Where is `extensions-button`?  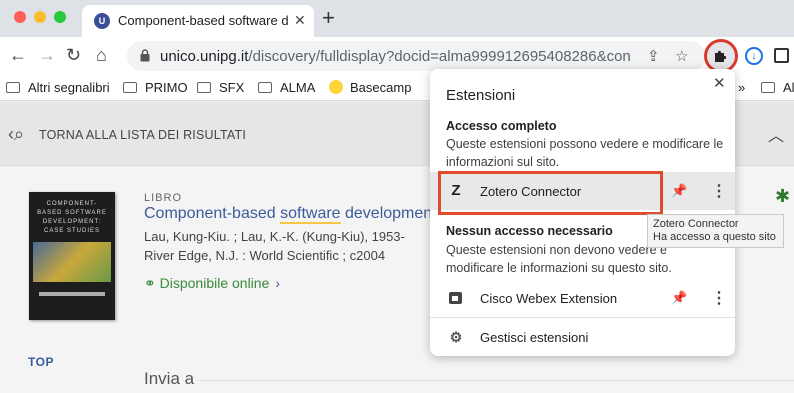 extensions-button is located at coordinates (721, 56).